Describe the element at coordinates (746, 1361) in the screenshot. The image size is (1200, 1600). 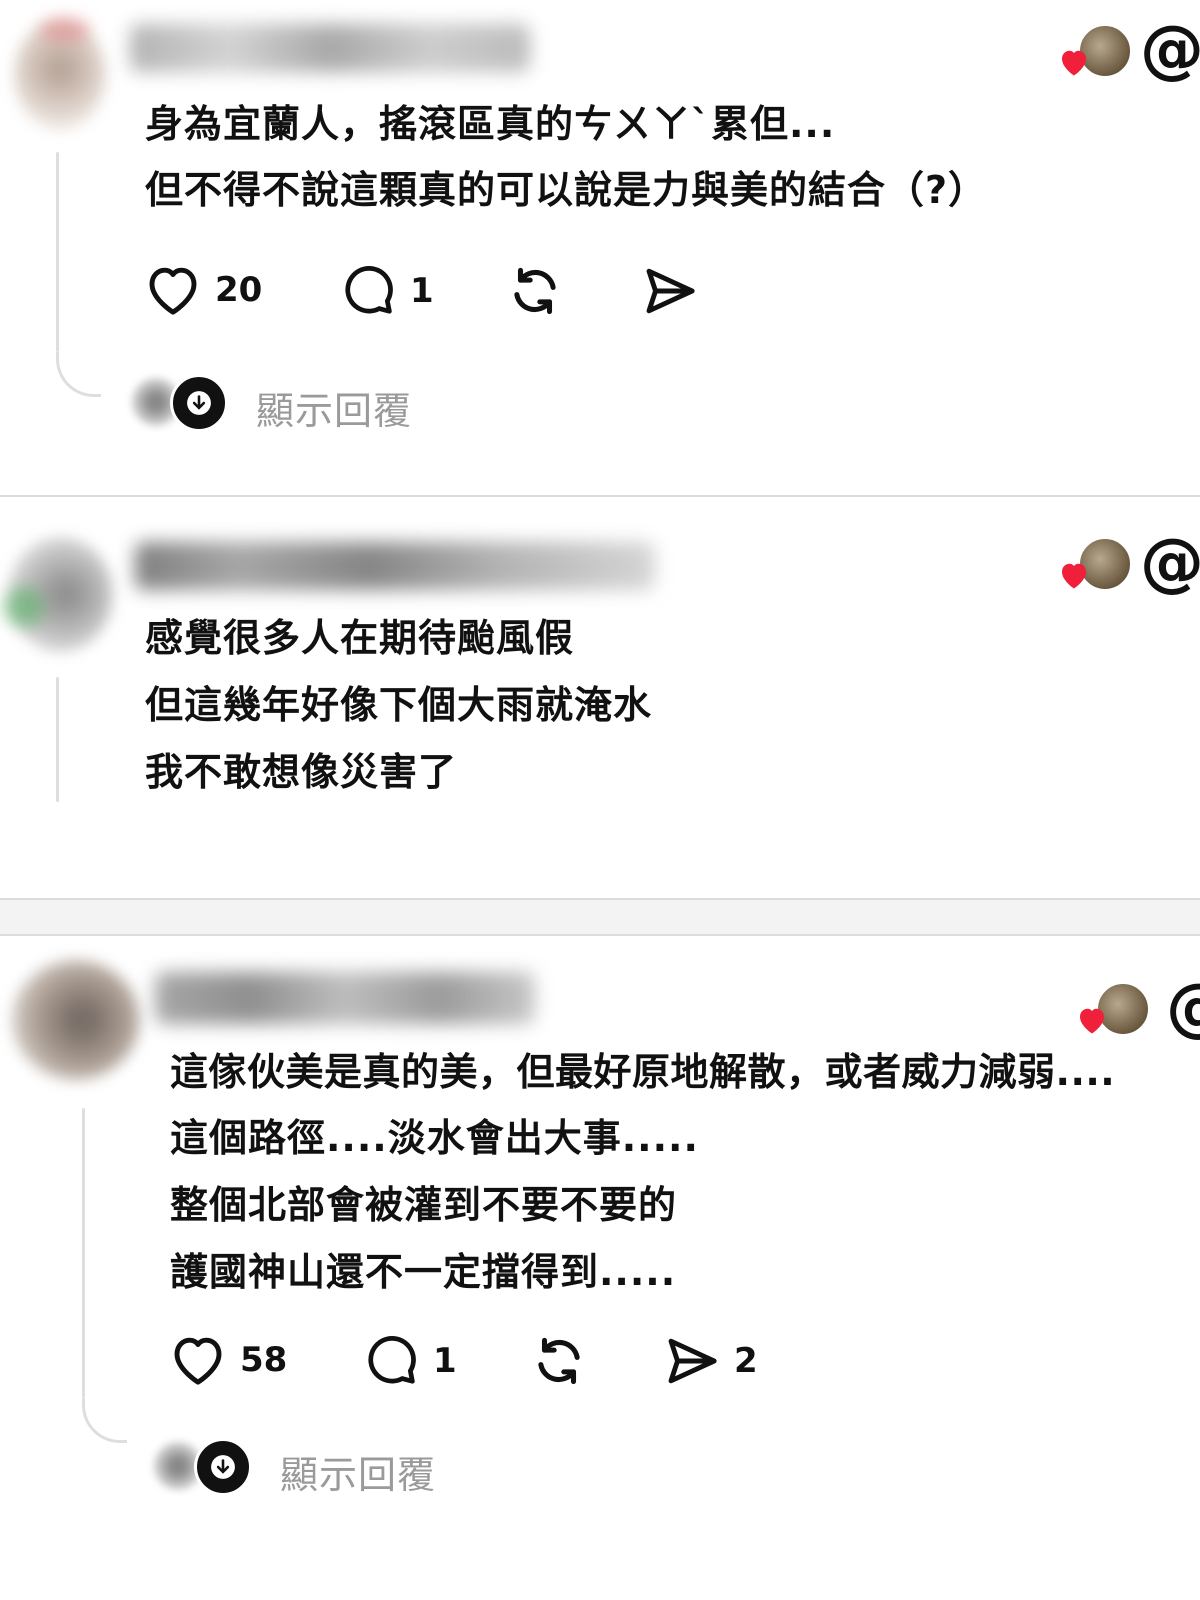
I see `share-count: 2` at that location.